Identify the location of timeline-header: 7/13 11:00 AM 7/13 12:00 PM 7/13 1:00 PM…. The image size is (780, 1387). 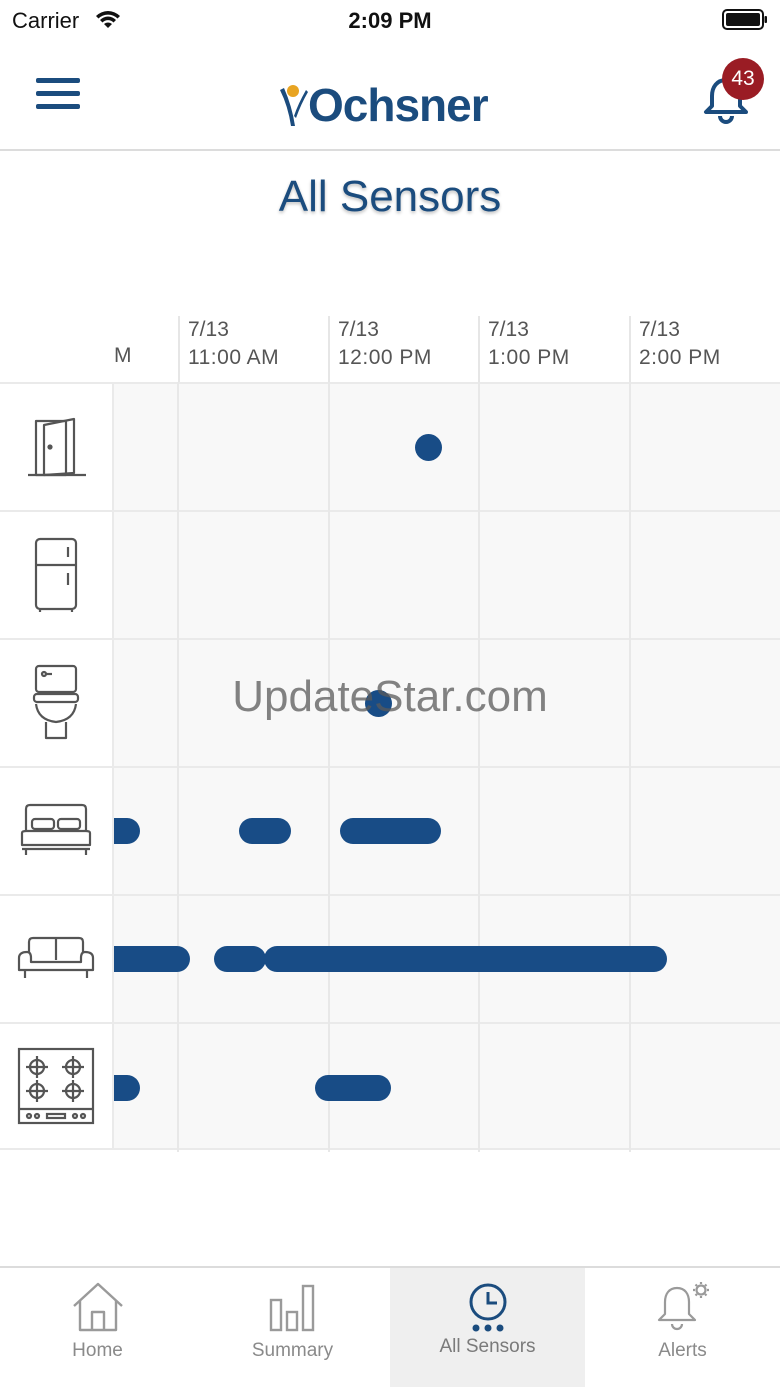
(447, 349).